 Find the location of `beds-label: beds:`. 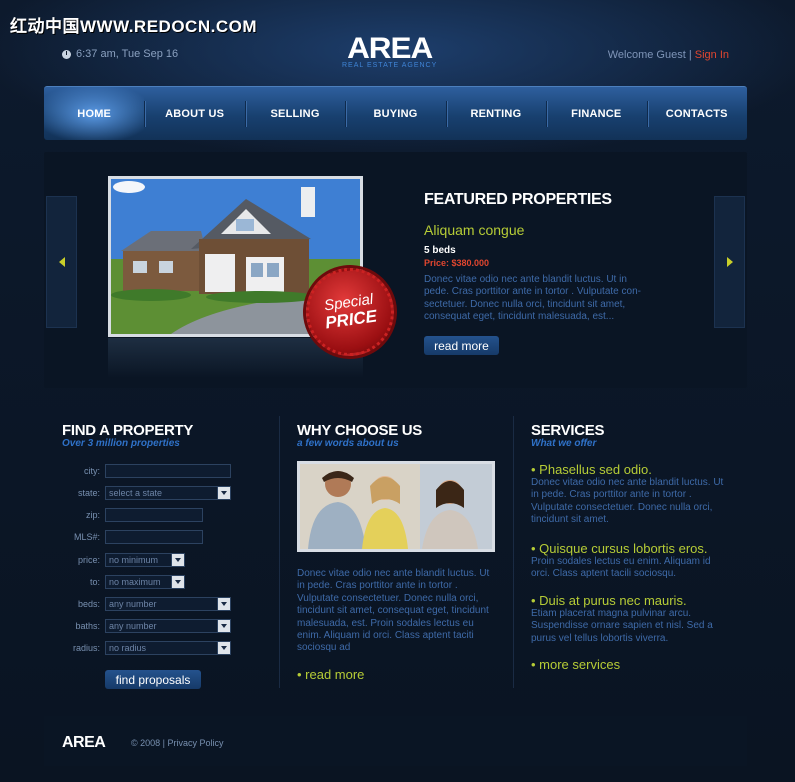

beds-label: beds: is located at coordinates (88, 604).